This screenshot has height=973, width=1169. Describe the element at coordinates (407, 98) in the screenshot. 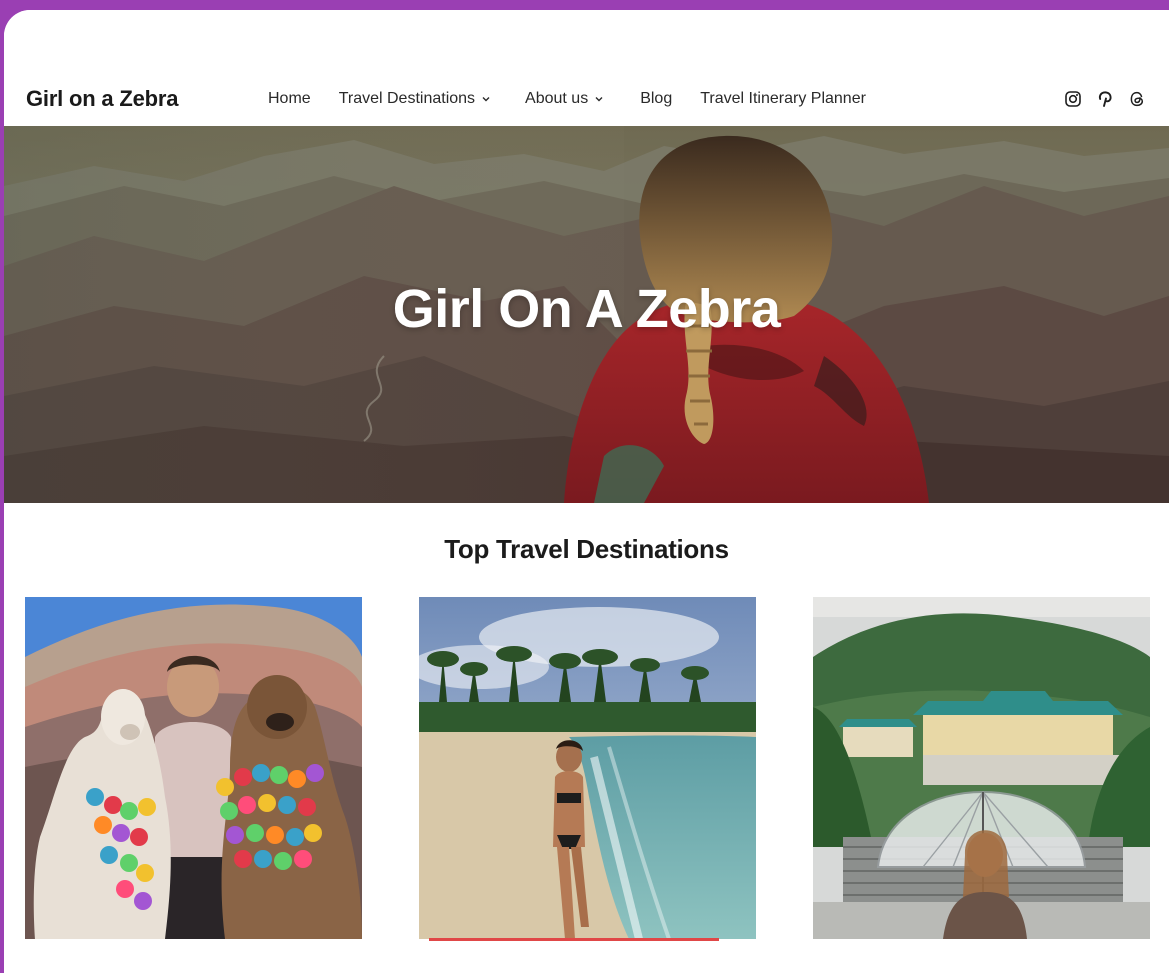

I see `nav-item-label: Travel Destinations` at that location.